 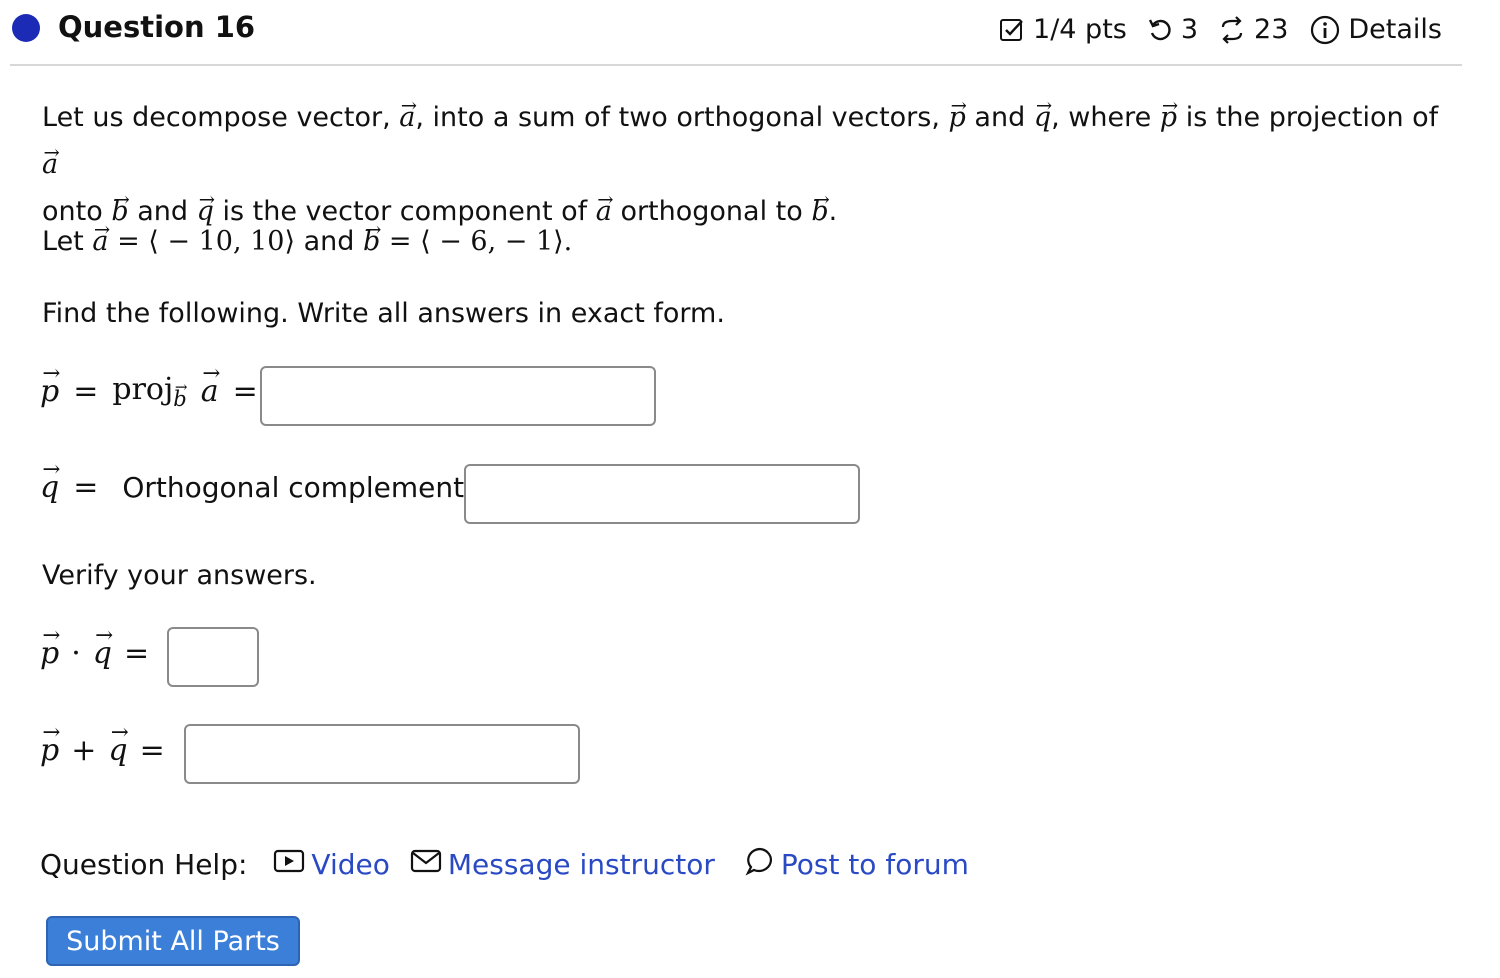 I want to click on info-icon, so click(x=1325, y=30).